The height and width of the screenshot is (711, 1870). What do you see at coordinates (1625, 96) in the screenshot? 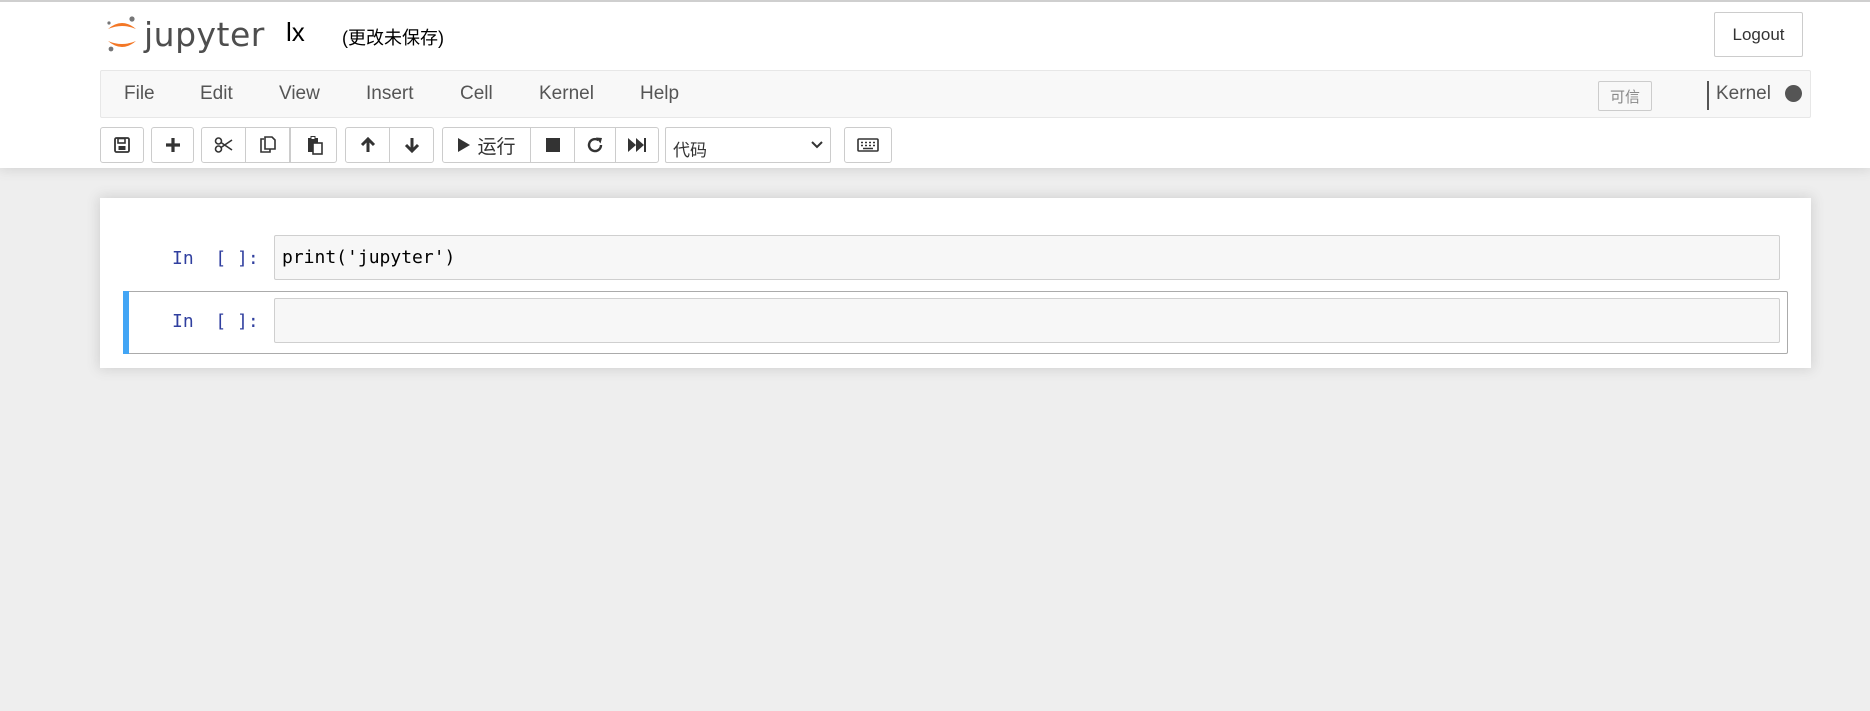
I see `trusted-badge: 可信` at bounding box center [1625, 96].